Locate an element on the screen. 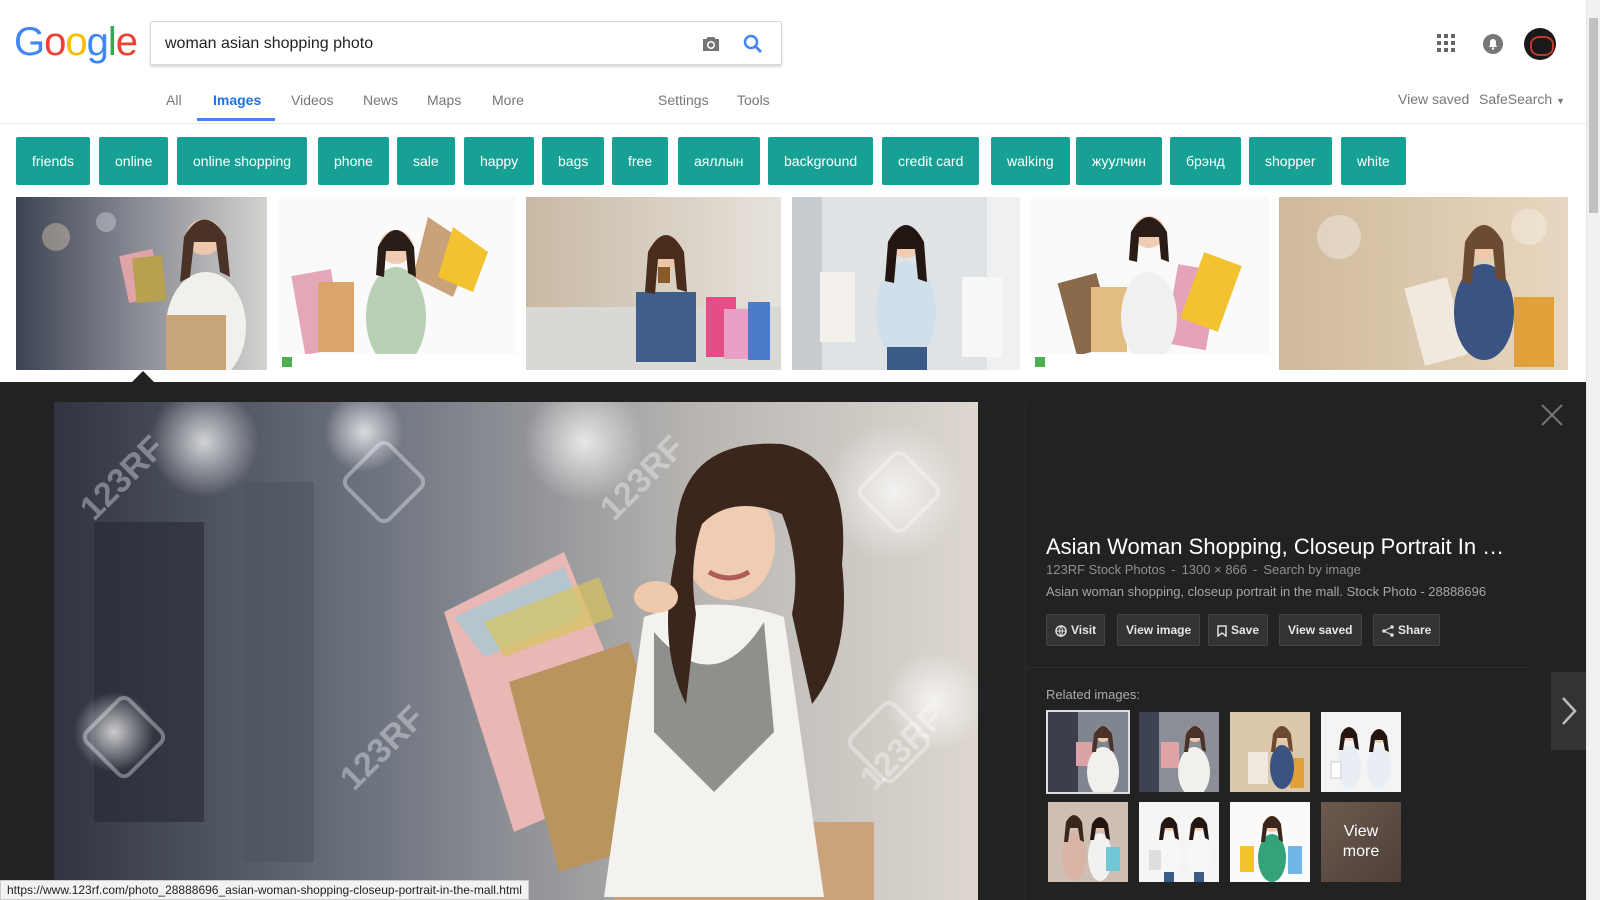 Image resolution: width=1600 pixels, height=900 pixels. tab-videos: Videos is located at coordinates (312, 100).